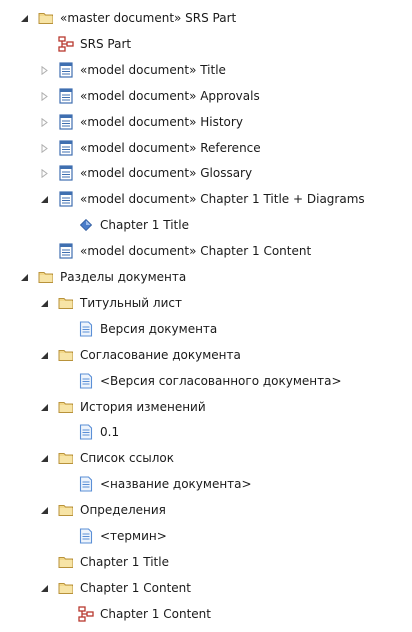 This screenshot has width=412, height=632. Describe the element at coordinates (59, 432) in the screenshot. I see `tree-item: 0.1` at that location.